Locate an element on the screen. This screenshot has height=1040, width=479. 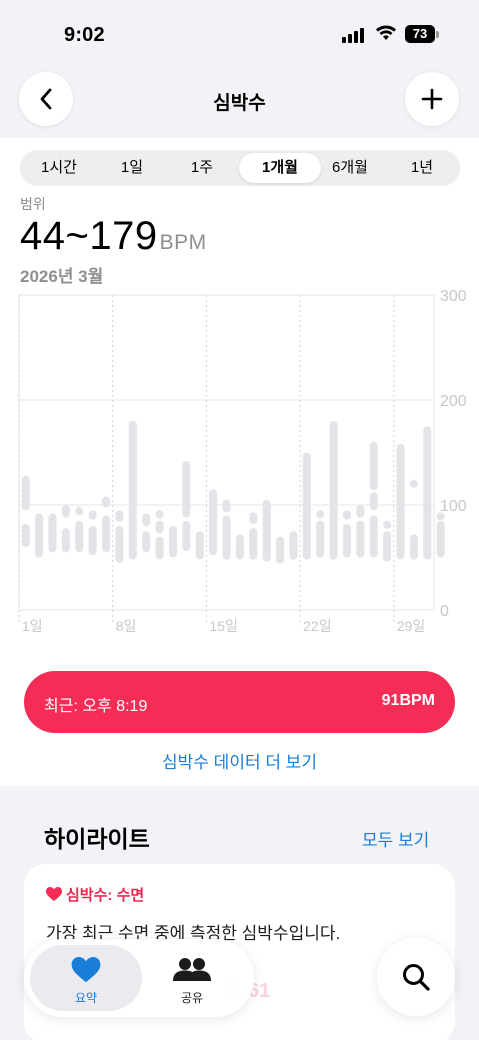
status-bar: 9:02 73 is located at coordinates (239, 31).